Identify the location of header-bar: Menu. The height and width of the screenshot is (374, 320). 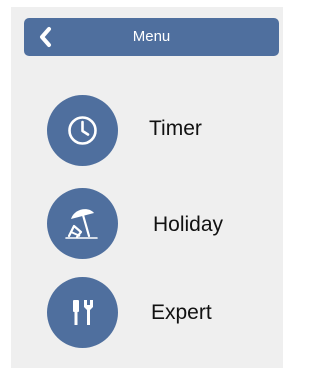
(151, 37).